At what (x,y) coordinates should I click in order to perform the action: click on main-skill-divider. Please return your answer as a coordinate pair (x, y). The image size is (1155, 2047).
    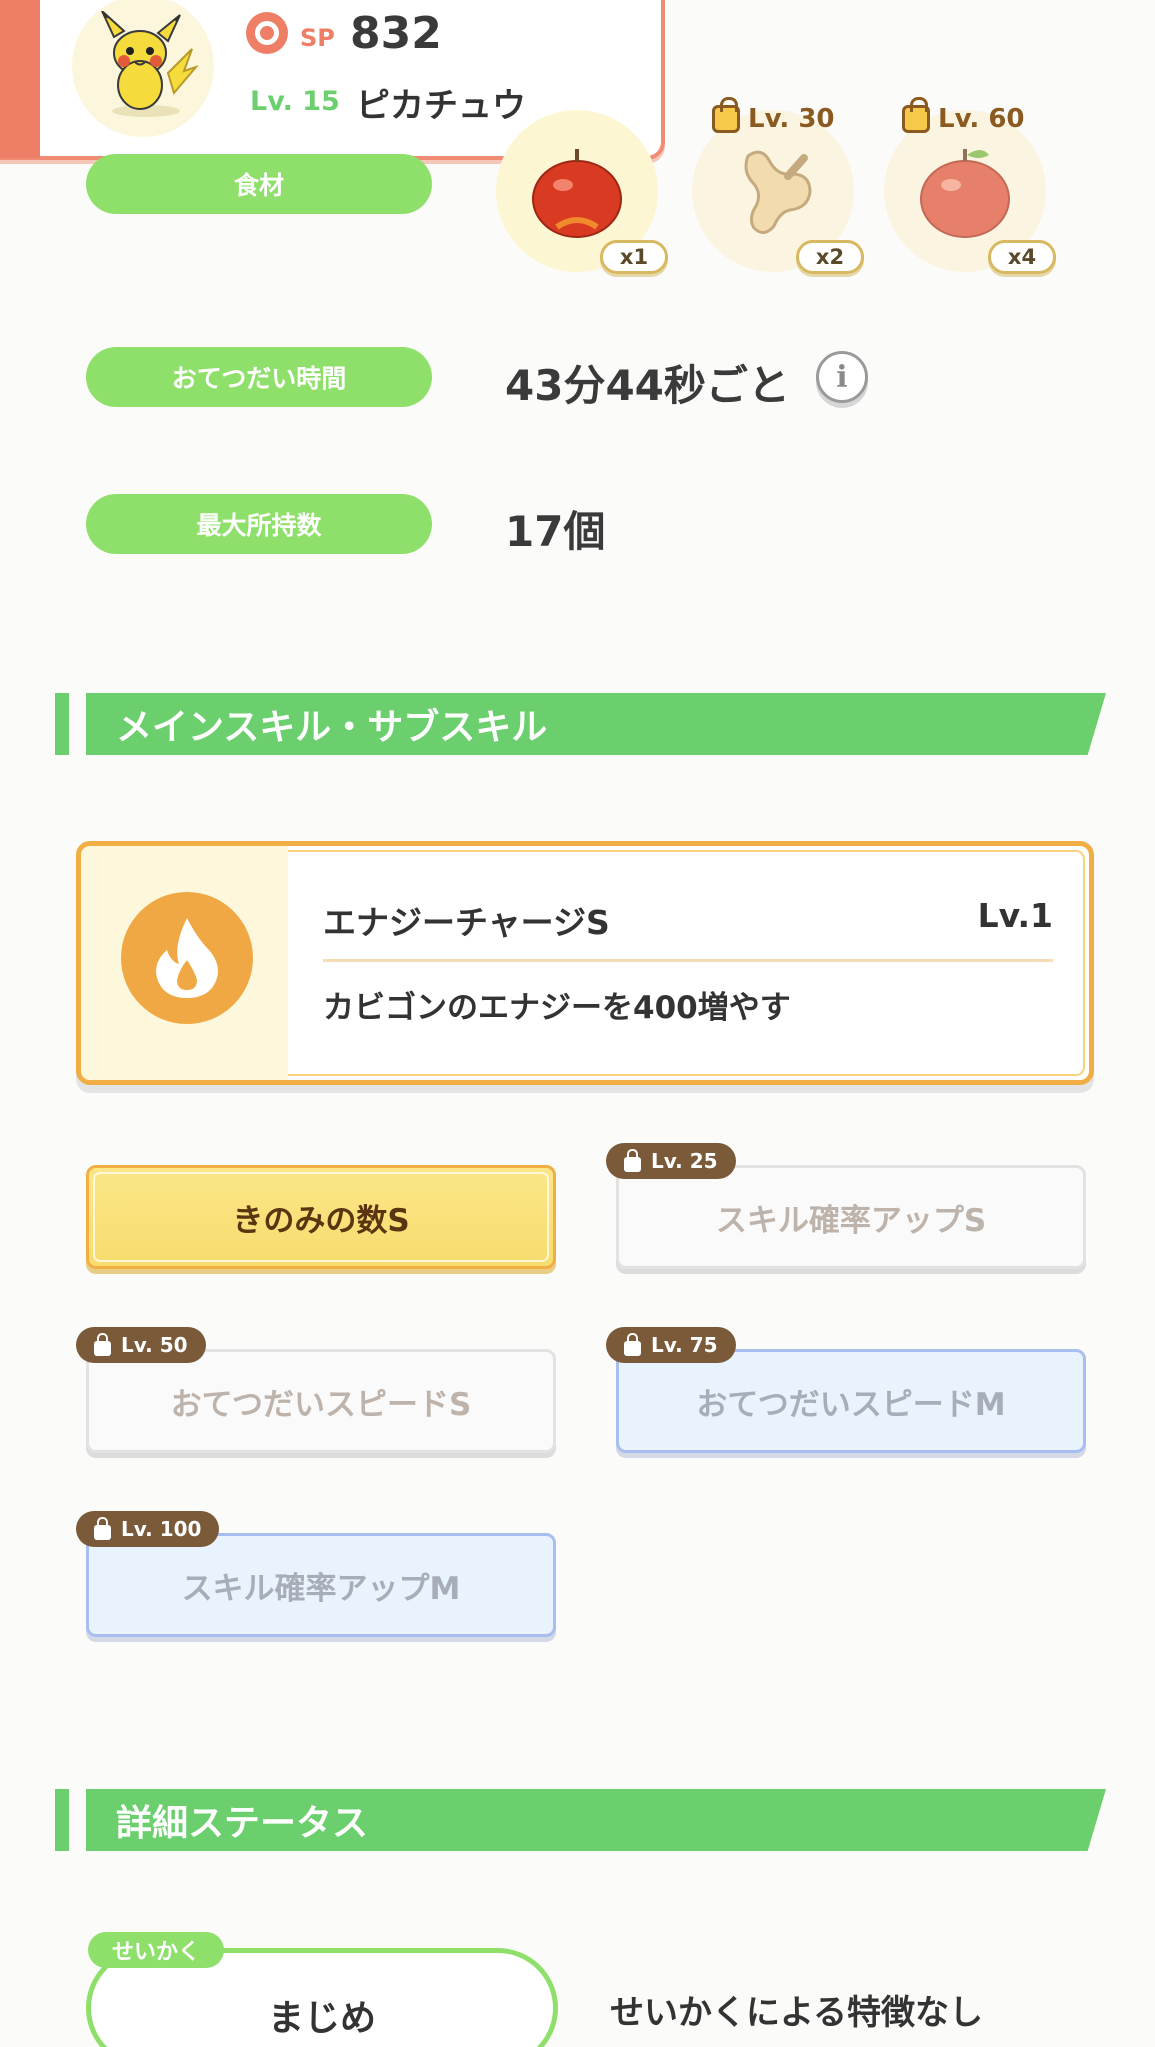
    Looking at the image, I should click on (688, 960).